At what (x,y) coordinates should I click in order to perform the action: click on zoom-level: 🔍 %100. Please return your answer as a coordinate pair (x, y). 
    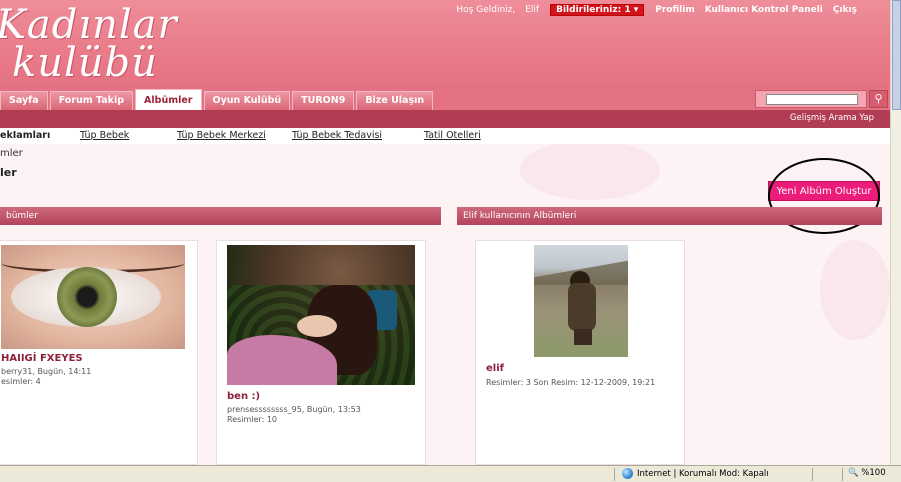
    Looking at the image, I should click on (867, 473).